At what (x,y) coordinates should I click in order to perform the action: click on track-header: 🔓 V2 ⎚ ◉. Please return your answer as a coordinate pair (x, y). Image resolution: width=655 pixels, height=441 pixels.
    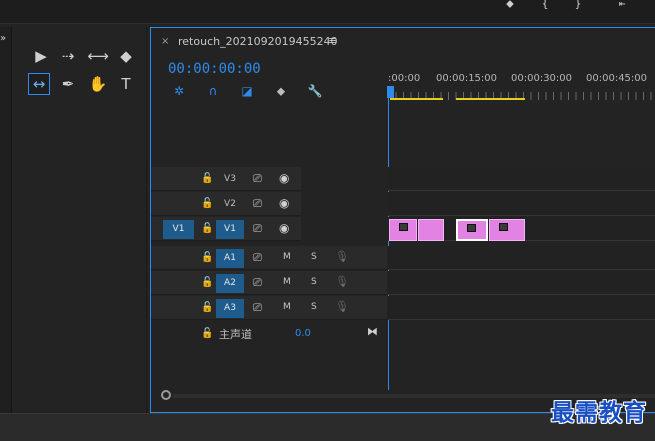
    Looking at the image, I should click on (269, 204).